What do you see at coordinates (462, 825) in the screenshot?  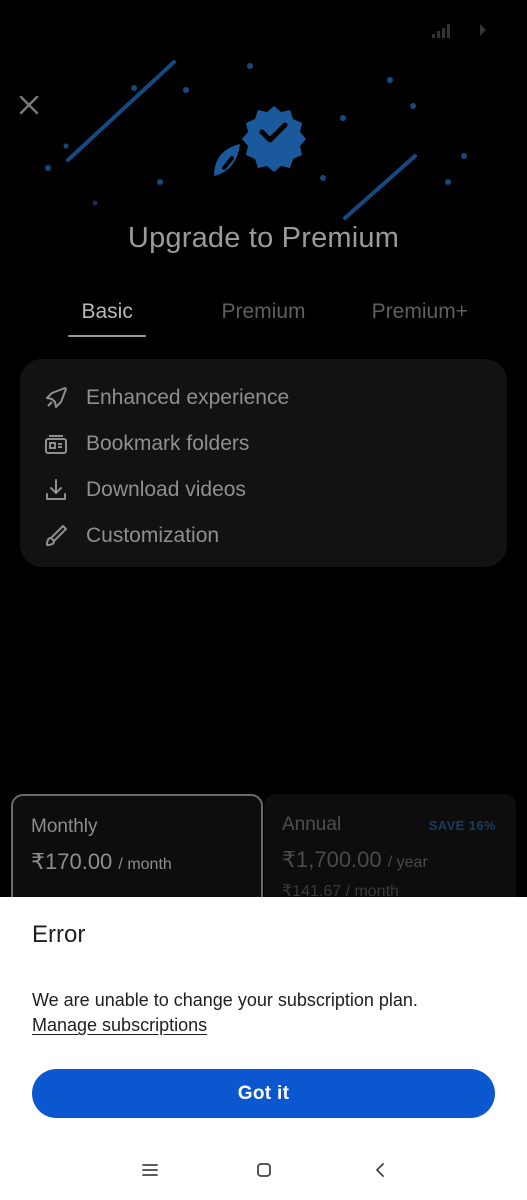 I see `save-badge: SAVE 16%` at bounding box center [462, 825].